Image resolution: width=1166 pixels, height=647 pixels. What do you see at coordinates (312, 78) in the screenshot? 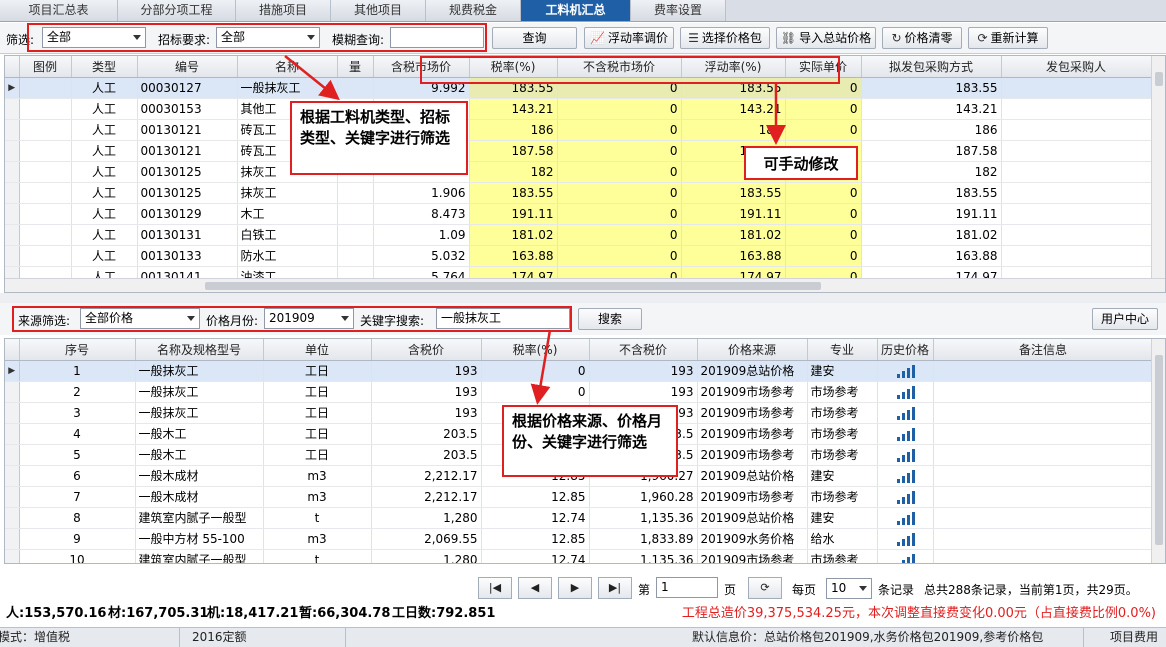
I see `filter-arrow` at bounding box center [312, 78].